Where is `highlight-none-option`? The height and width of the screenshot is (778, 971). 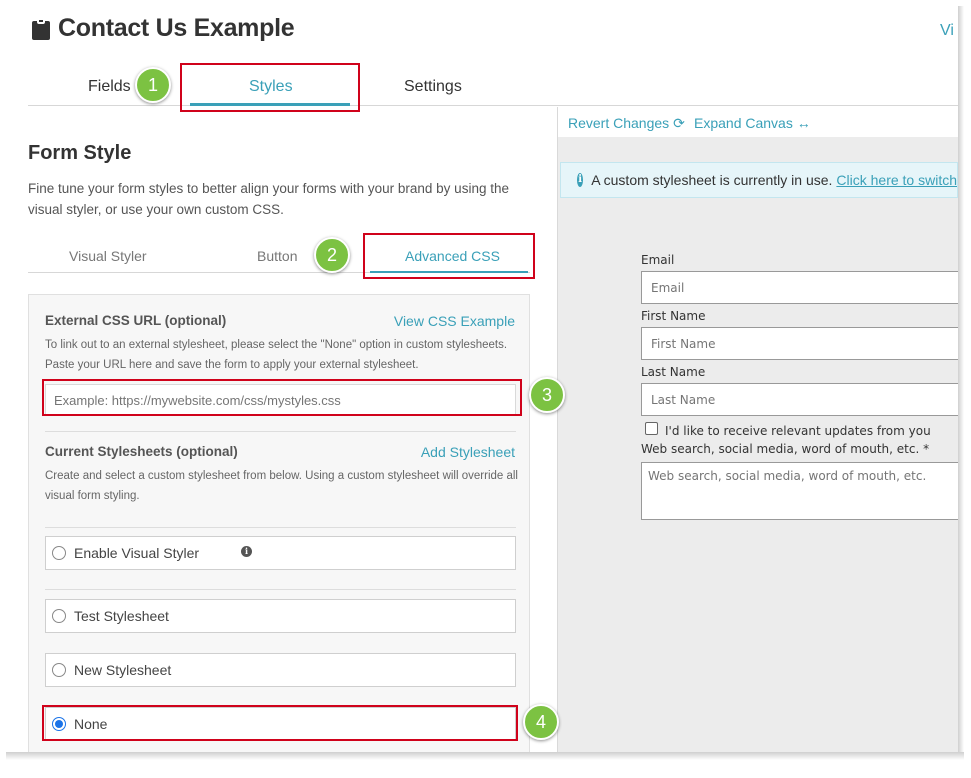 highlight-none-option is located at coordinates (280, 723).